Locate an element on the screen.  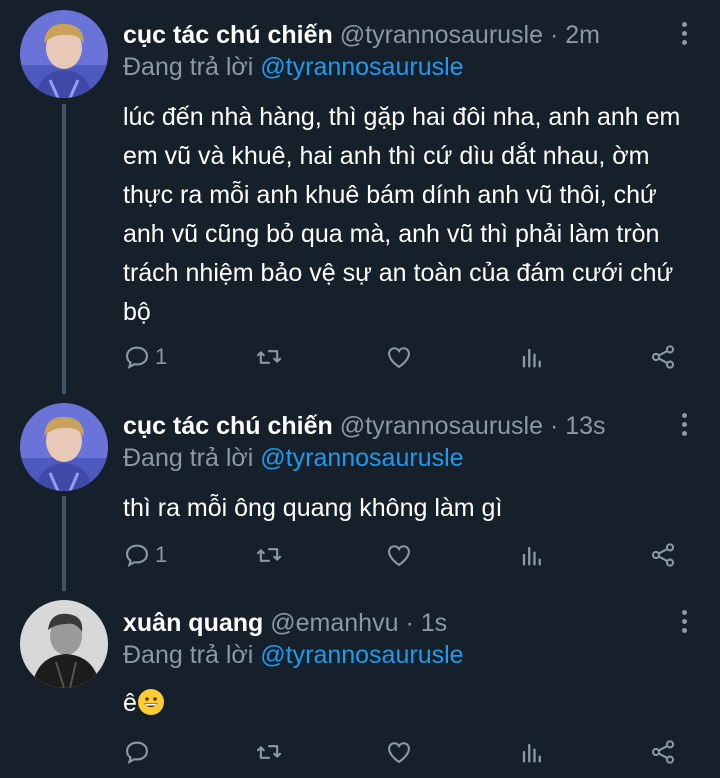
tweet-text: thì ra mỗi ông quang không làm gì is located at coordinates (313, 508).